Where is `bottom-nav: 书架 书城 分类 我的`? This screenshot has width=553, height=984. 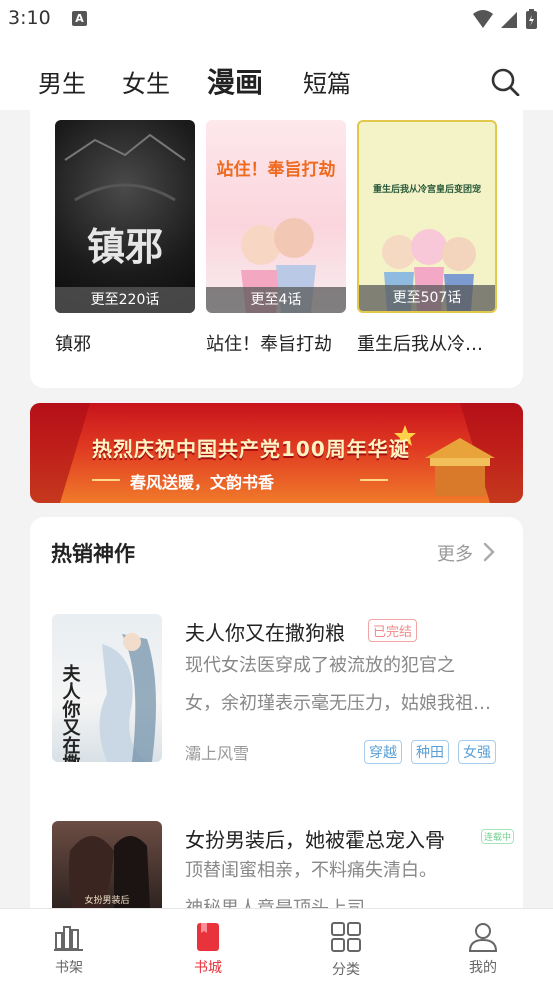
bottom-nav: 书架 书城 分类 我的 is located at coordinates (276, 946).